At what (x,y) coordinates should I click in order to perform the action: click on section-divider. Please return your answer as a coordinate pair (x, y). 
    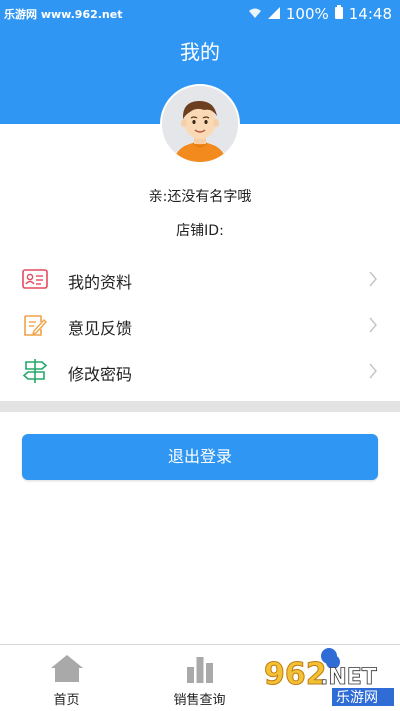
    Looking at the image, I should click on (200, 406).